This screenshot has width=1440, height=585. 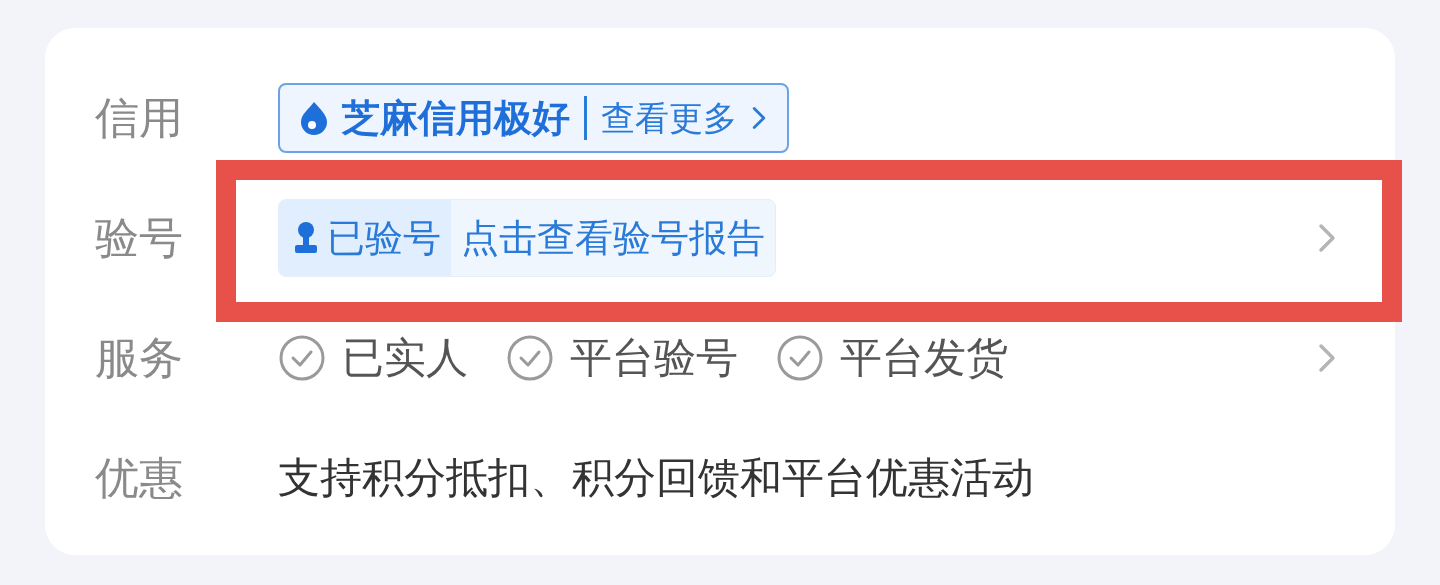 I want to click on verify-report-badge: 已验号 点击查看验号报告, so click(x=527, y=238).